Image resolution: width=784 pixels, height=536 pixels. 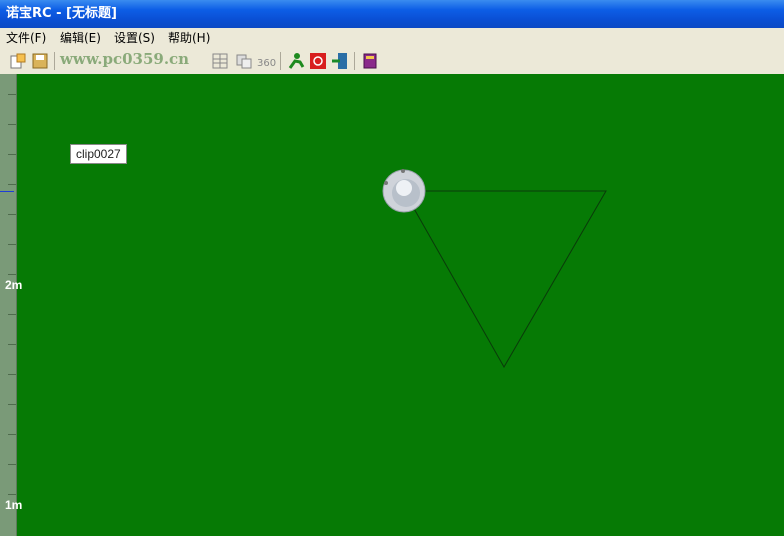 What do you see at coordinates (340, 61) in the screenshot?
I see `exit-icon` at bounding box center [340, 61].